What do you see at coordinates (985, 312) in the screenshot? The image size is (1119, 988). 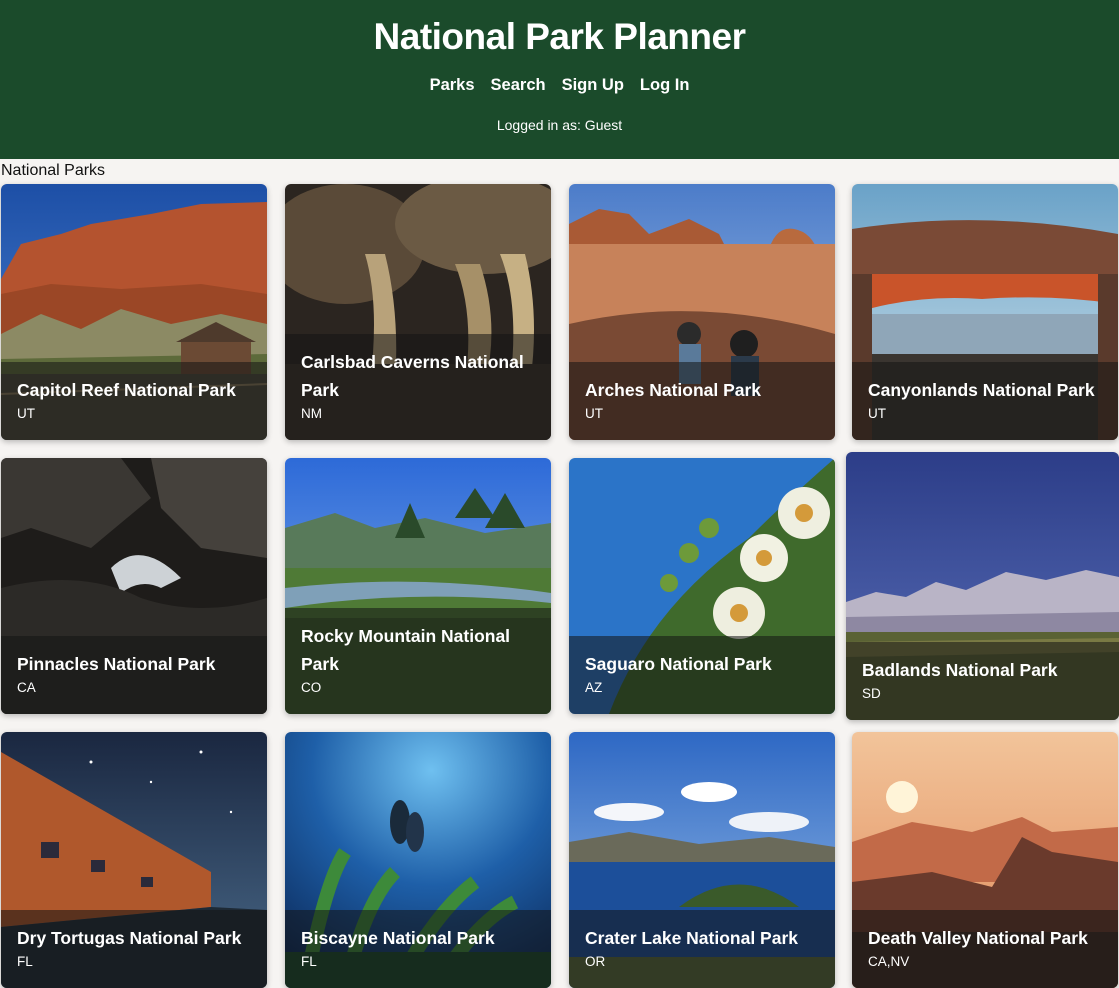 I see `park-card-canyonlands: Canyonlands National Park UT` at bounding box center [985, 312].